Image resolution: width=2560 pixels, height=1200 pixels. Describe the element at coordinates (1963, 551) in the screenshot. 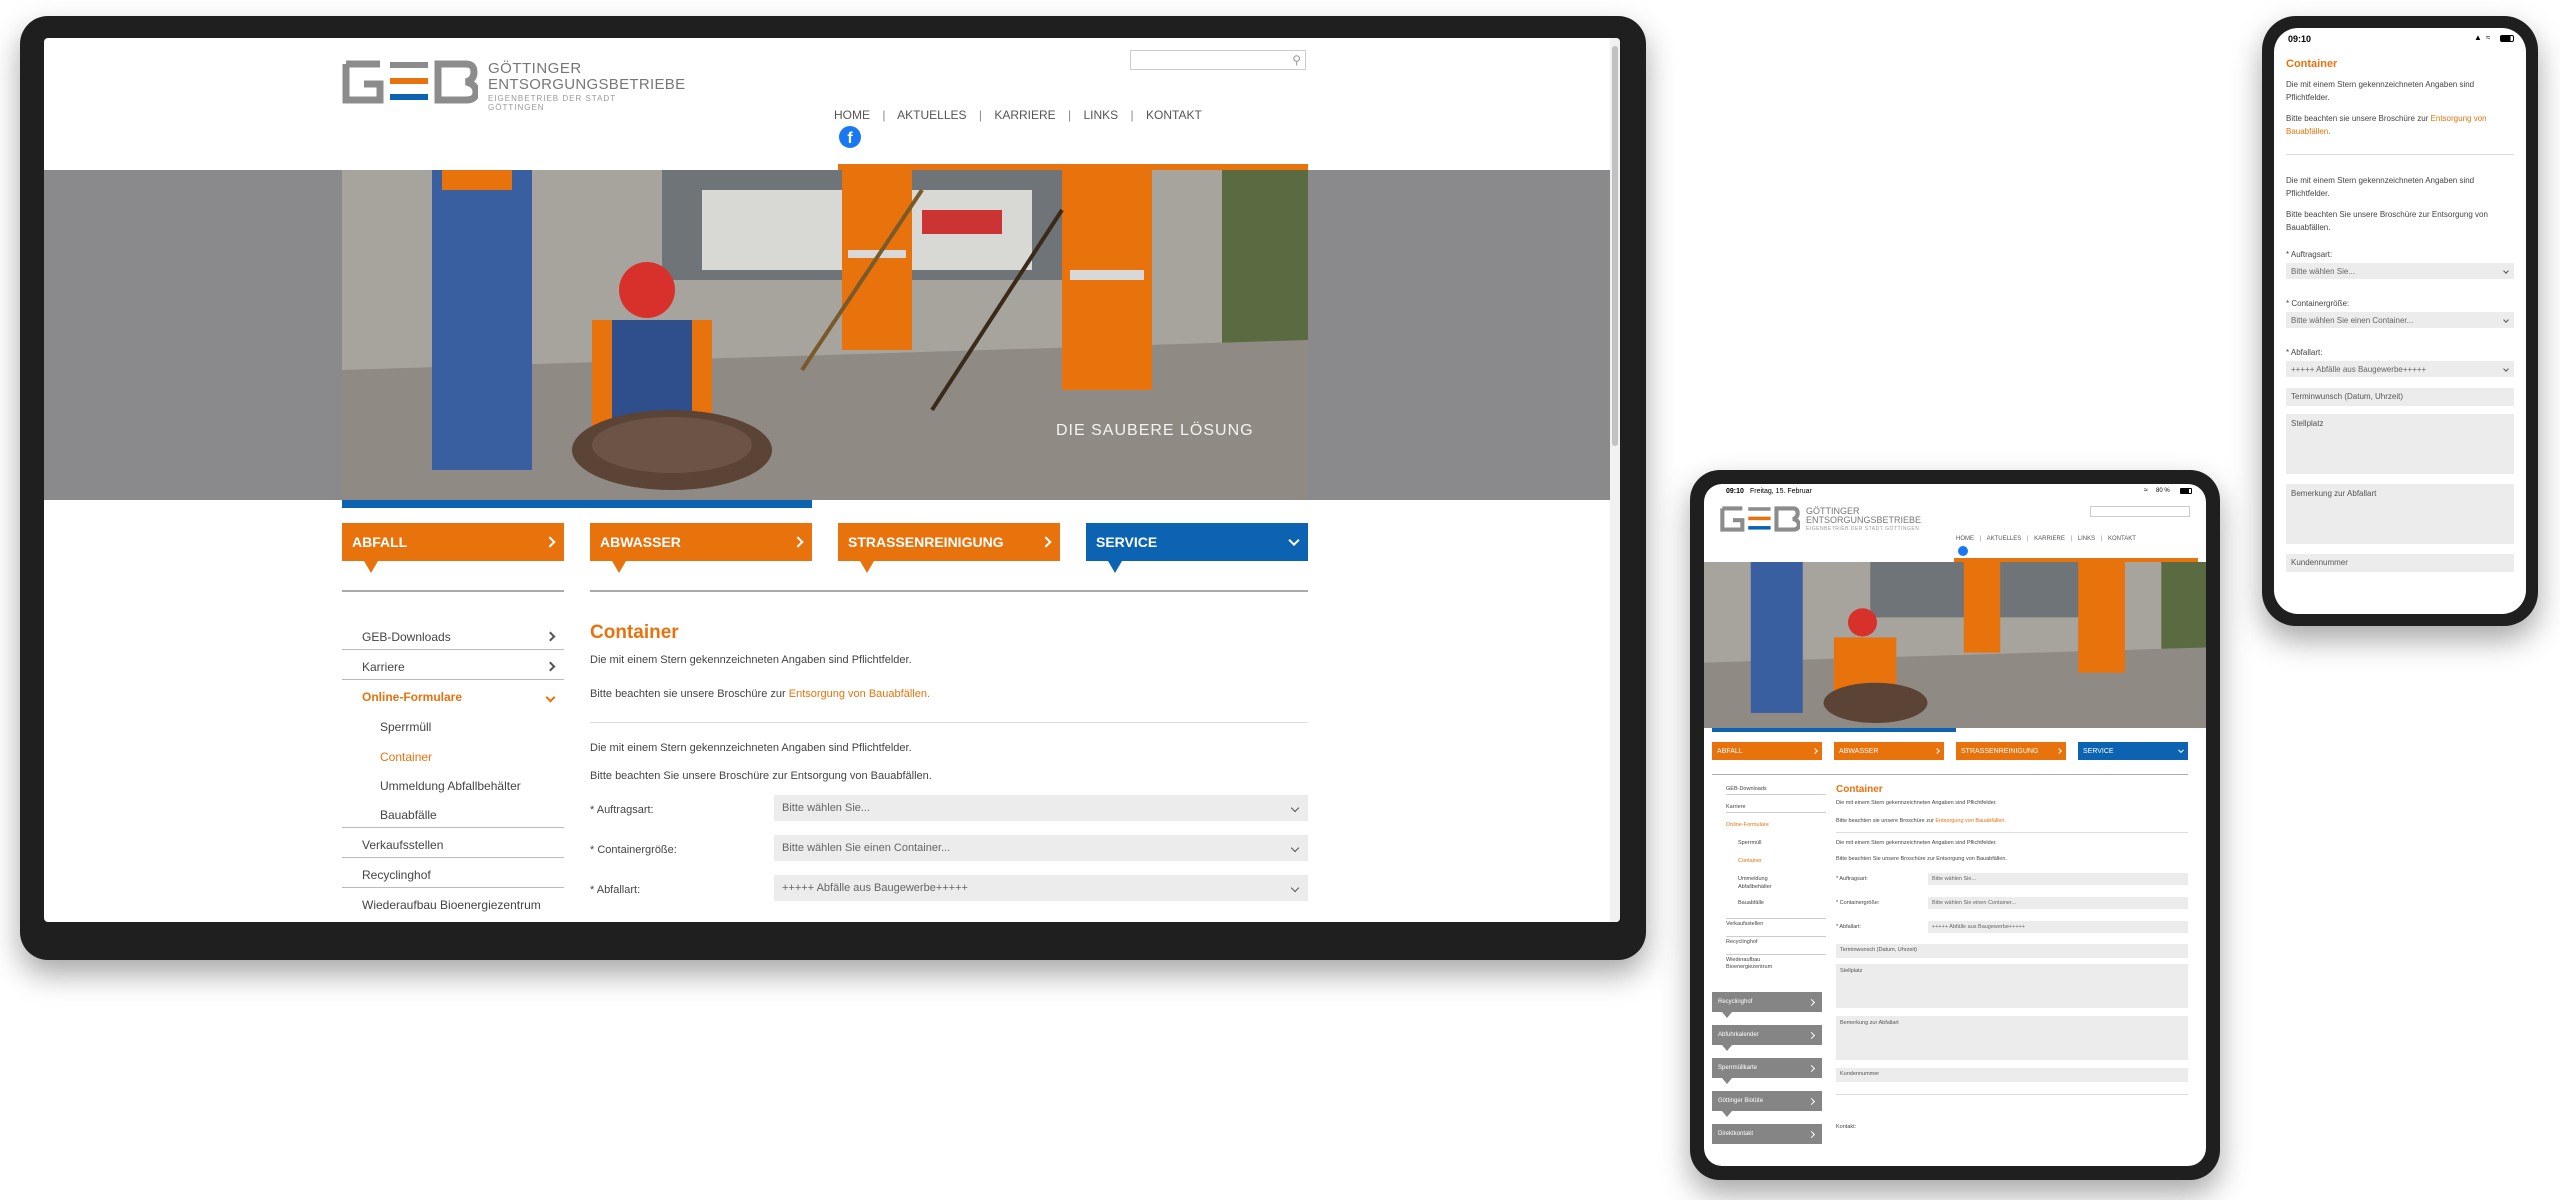

I see `facebook-icon` at that location.